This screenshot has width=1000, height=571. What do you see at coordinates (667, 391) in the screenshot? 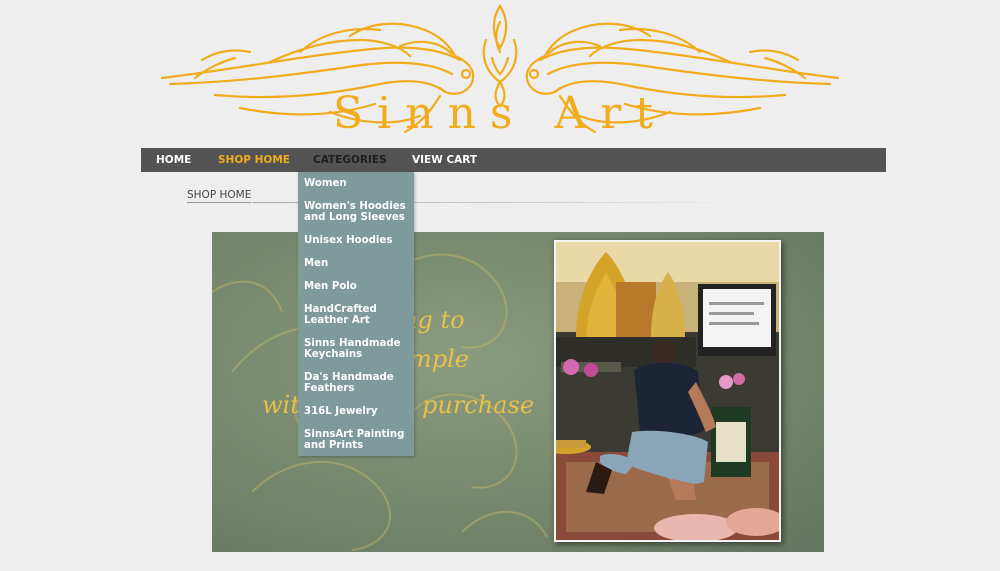
I see `temple-photo` at bounding box center [667, 391].